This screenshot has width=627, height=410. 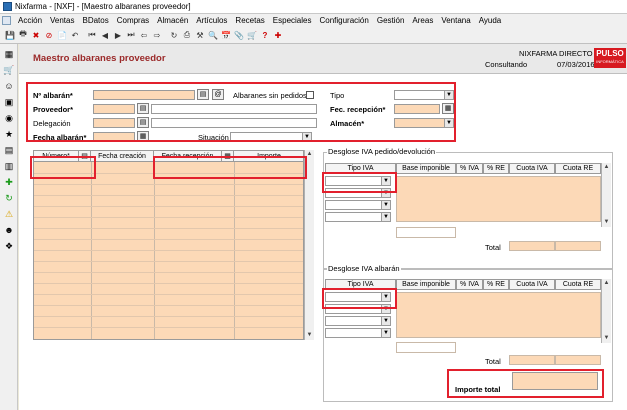 I want to click on sin-pedidos-checkbox, so click(x=310, y=95).